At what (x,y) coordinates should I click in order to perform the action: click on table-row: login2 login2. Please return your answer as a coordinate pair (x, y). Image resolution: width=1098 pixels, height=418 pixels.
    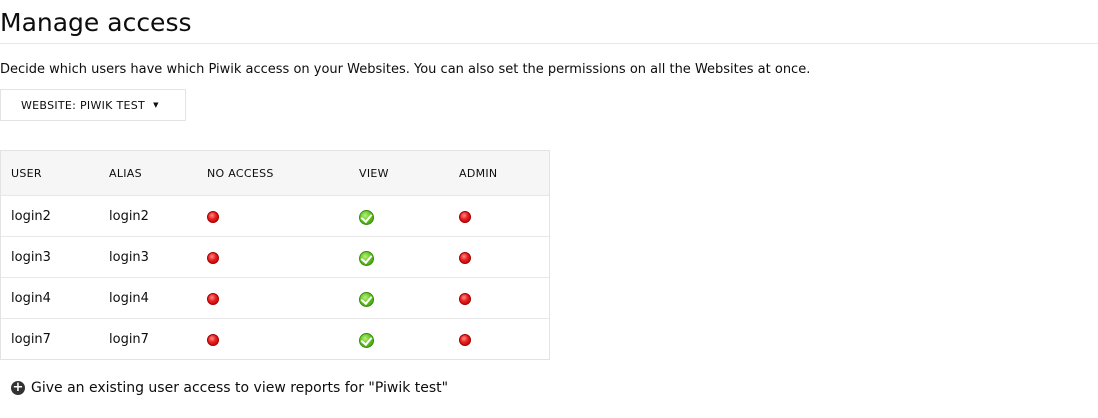
    Looking at the image, I should click on (275, 215).